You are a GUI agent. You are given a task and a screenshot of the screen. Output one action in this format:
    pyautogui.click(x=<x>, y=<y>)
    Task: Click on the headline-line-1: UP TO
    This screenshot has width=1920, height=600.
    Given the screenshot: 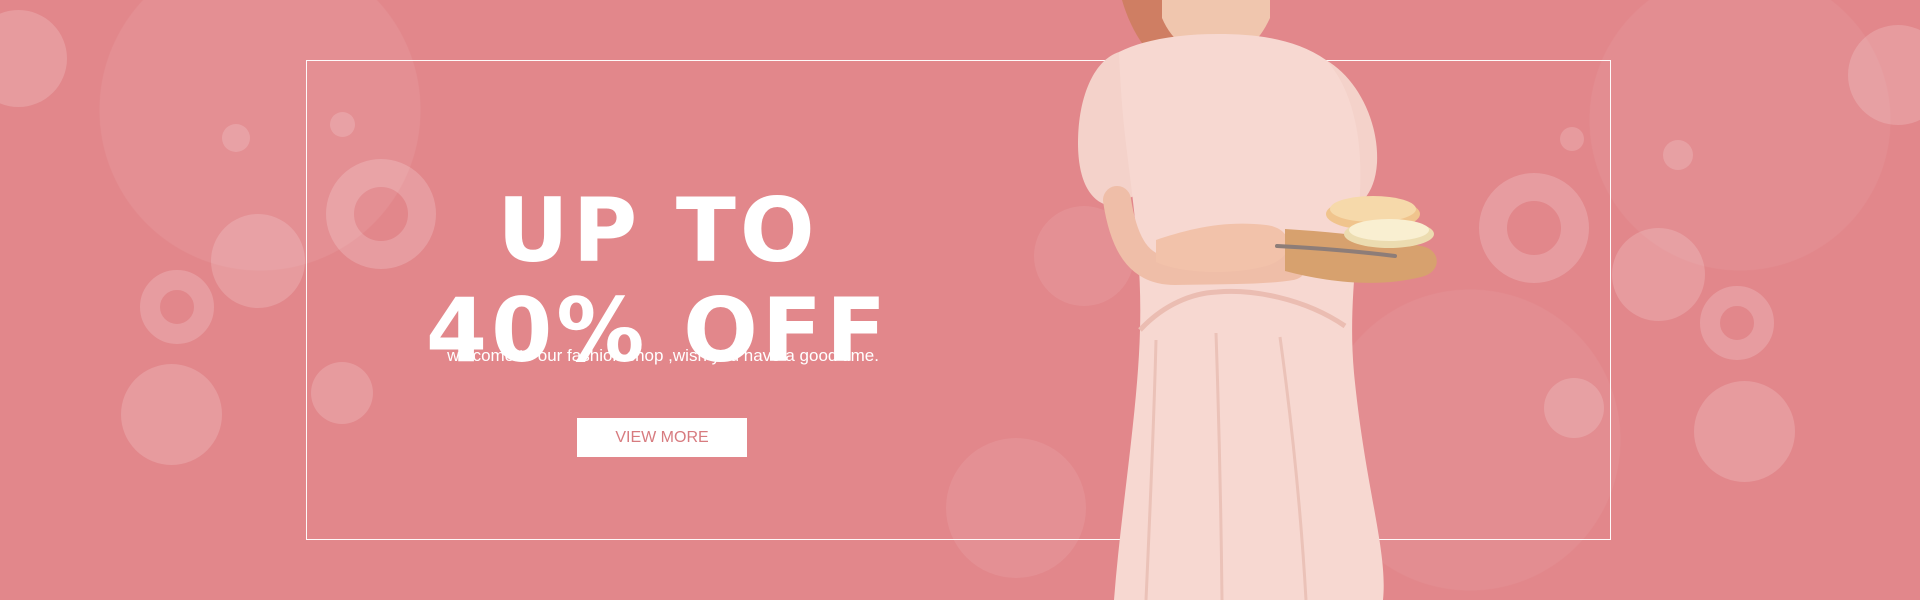 What is the action you would take?
    pyautogui.click(x=658, y=230)
    